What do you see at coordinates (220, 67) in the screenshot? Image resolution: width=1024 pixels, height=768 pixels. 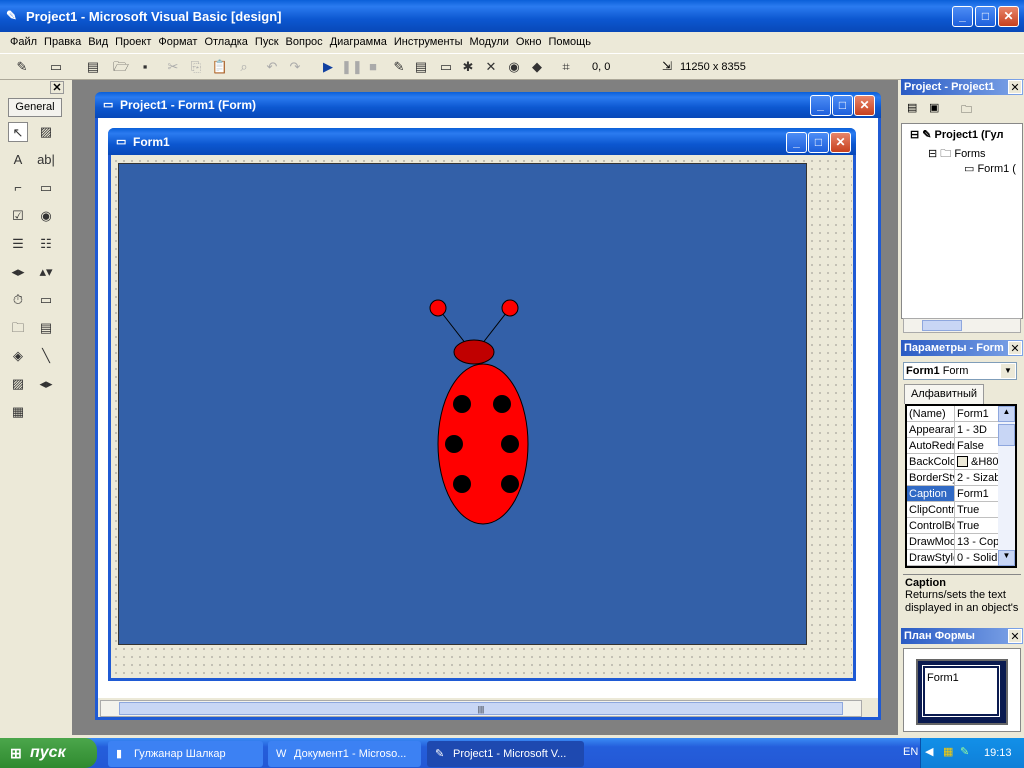 I see `paste-icon: 📋` at bounding box center [220, 67].